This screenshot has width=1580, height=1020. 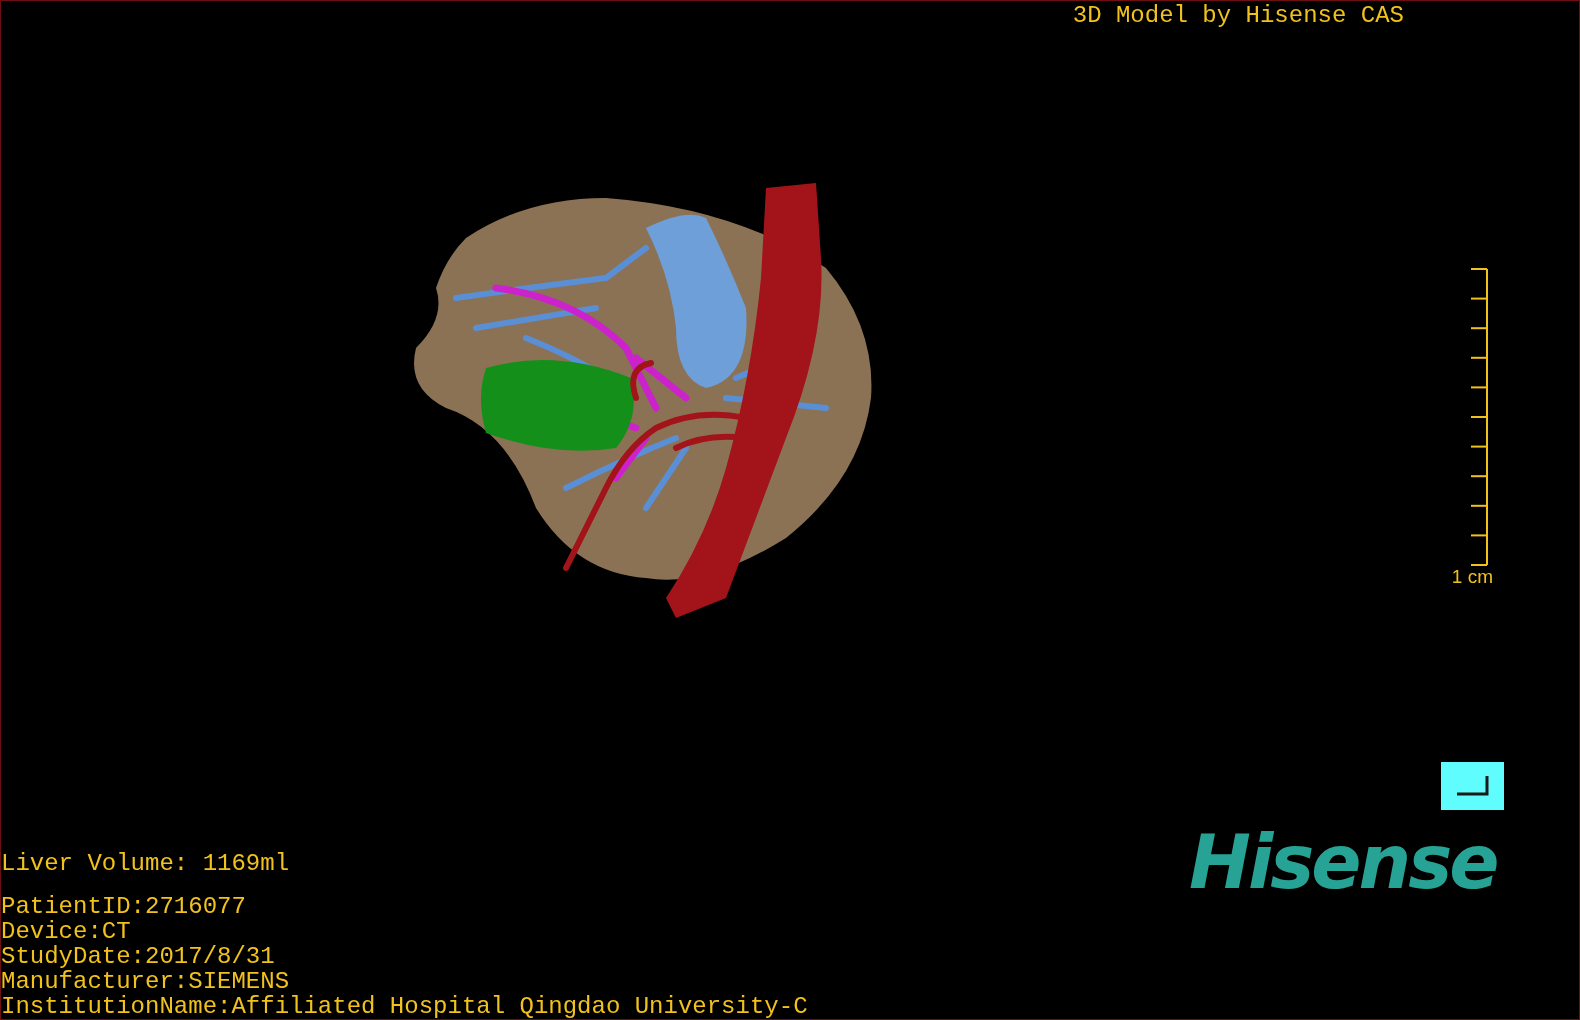 What do you see at coordinates (145, 865) in the screenshot?
I see `liver-volume: Liver Volume: 1169ml` at bounding box center [145, 865].